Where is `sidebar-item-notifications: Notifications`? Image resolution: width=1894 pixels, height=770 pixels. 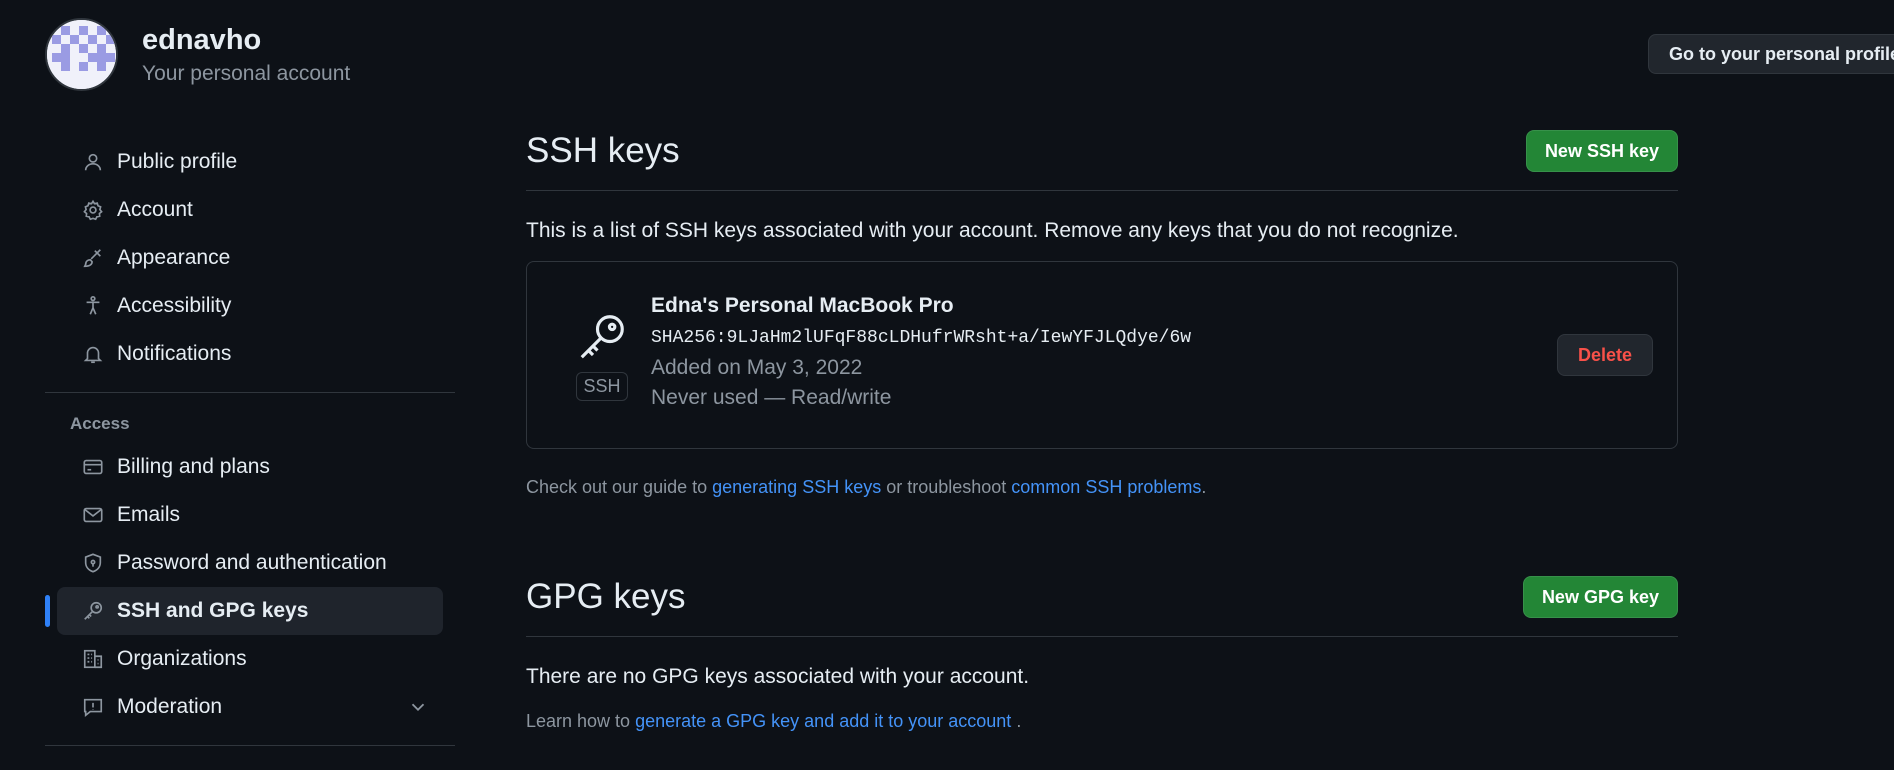 sidebar-item-notifications: Notifications is located at coordinates (250, 354).